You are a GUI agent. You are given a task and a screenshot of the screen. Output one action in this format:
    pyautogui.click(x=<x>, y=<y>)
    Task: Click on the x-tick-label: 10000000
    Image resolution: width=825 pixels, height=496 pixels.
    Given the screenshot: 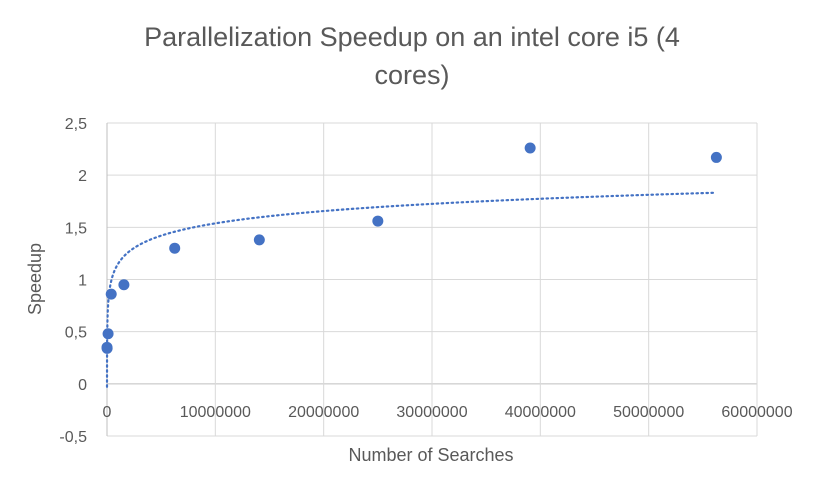 What is the action you would take?
    pyautogui.click(x=215, y=412)
    